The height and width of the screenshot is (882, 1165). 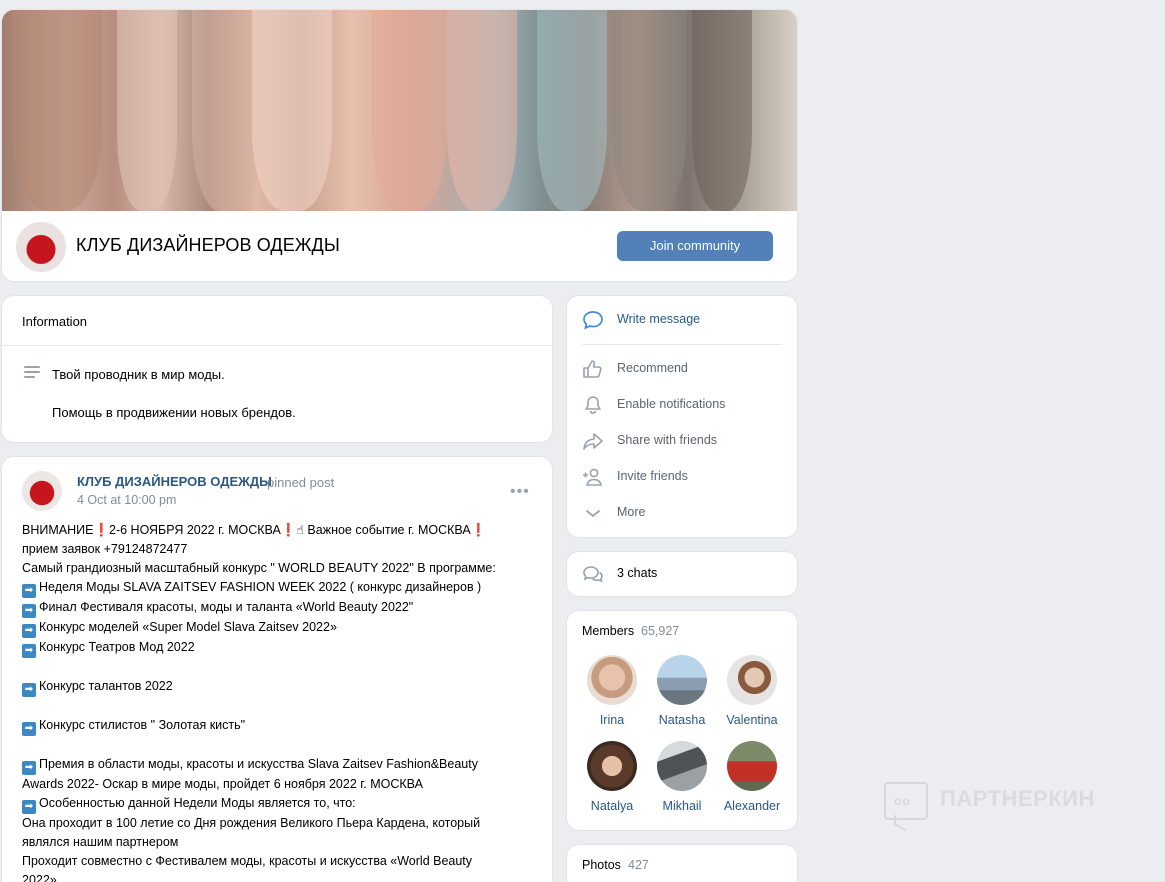 What do you see at coordinates (592, 369) in the screenshot?
I see `thumbs-up-icon` at bounding box center [592, 369].